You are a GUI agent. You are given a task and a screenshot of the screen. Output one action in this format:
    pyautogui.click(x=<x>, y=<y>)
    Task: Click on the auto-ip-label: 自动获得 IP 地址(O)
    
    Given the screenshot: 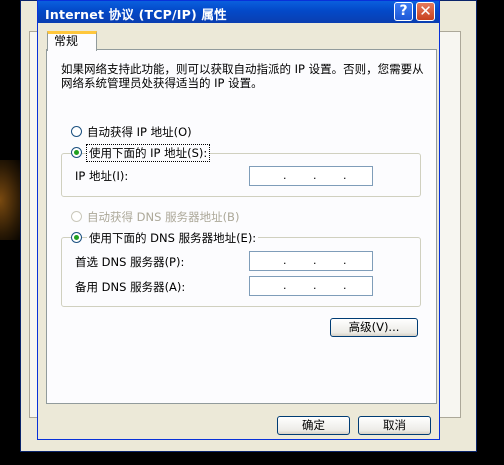 What is the action you would take?
    pyautogui.click(x=139, y=132)
    